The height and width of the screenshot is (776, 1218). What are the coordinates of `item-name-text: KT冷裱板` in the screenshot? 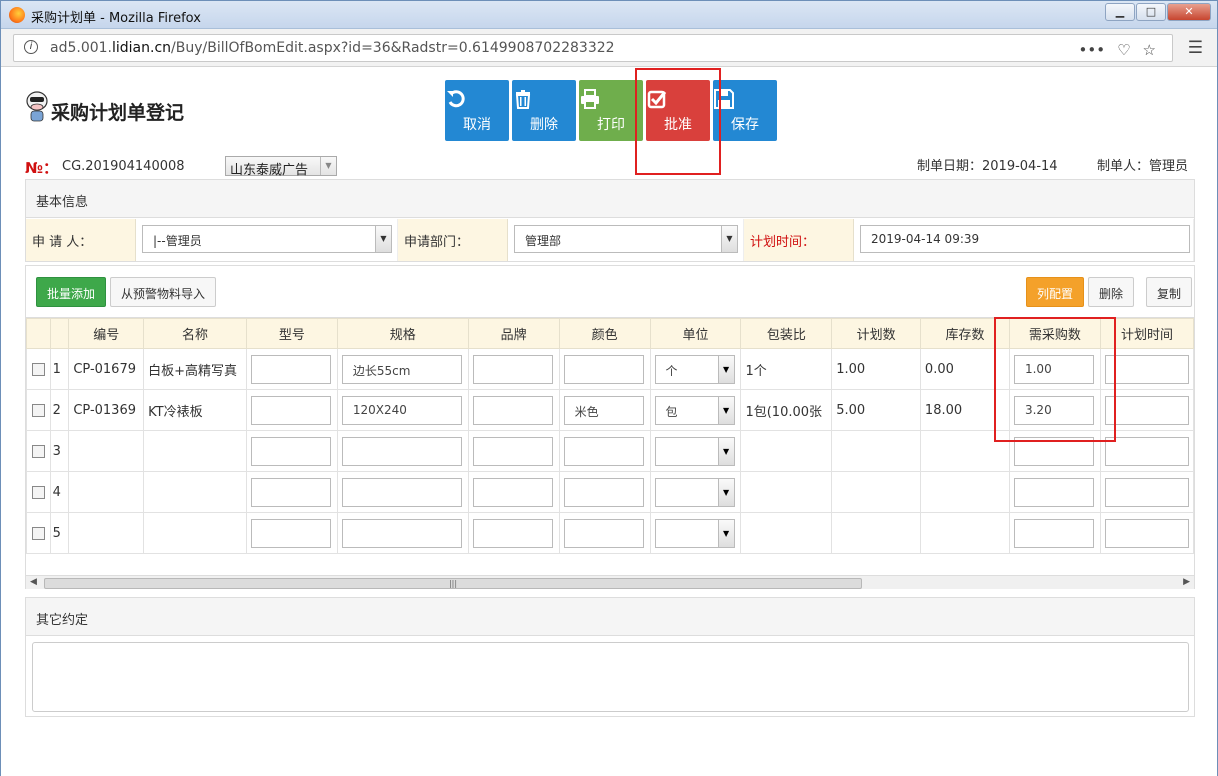 It's located at (175, 412).